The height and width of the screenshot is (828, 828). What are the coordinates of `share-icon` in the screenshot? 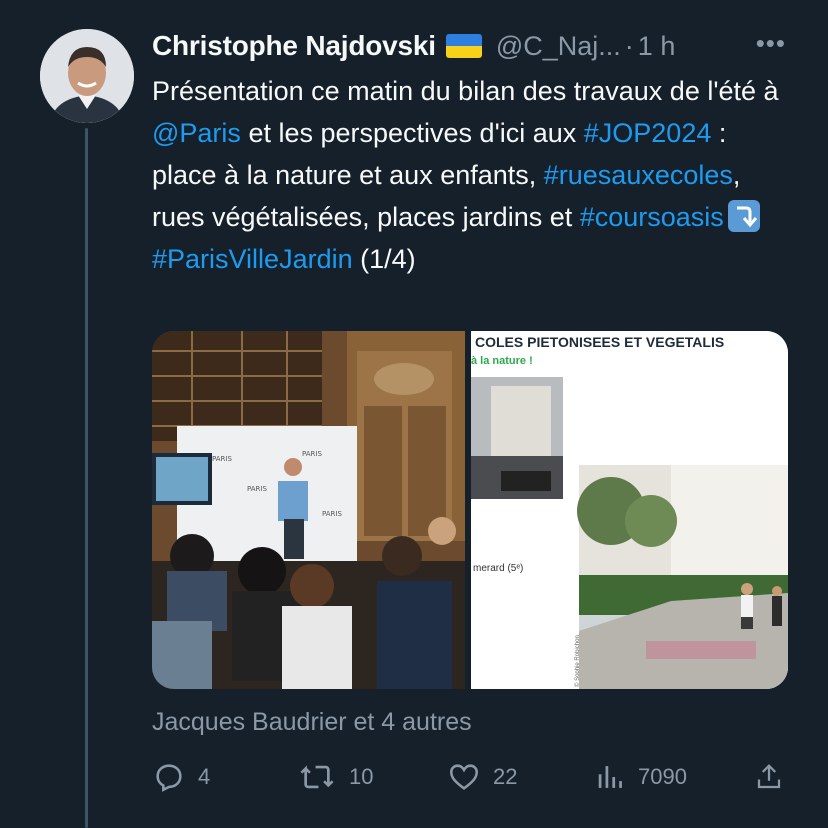 It's located at (769, 776).